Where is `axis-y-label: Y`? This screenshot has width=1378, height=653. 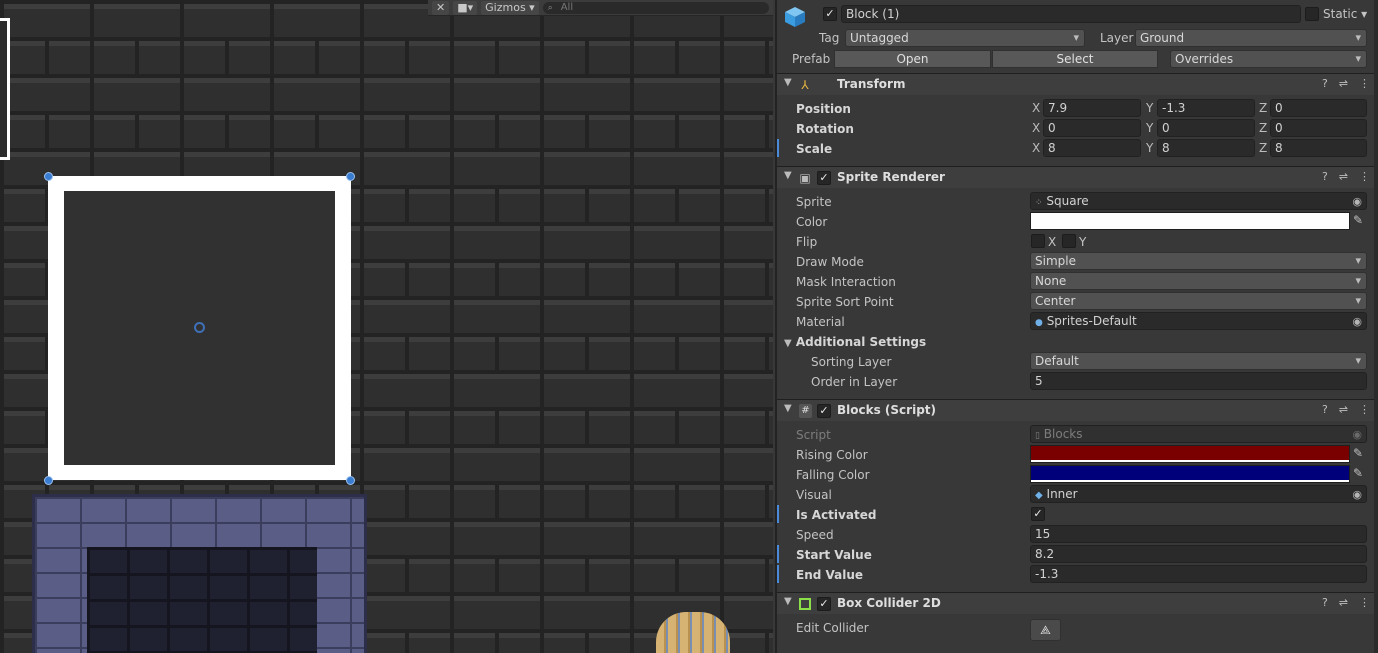
axis-y-label: Y is located at coordinates (1150, 108).